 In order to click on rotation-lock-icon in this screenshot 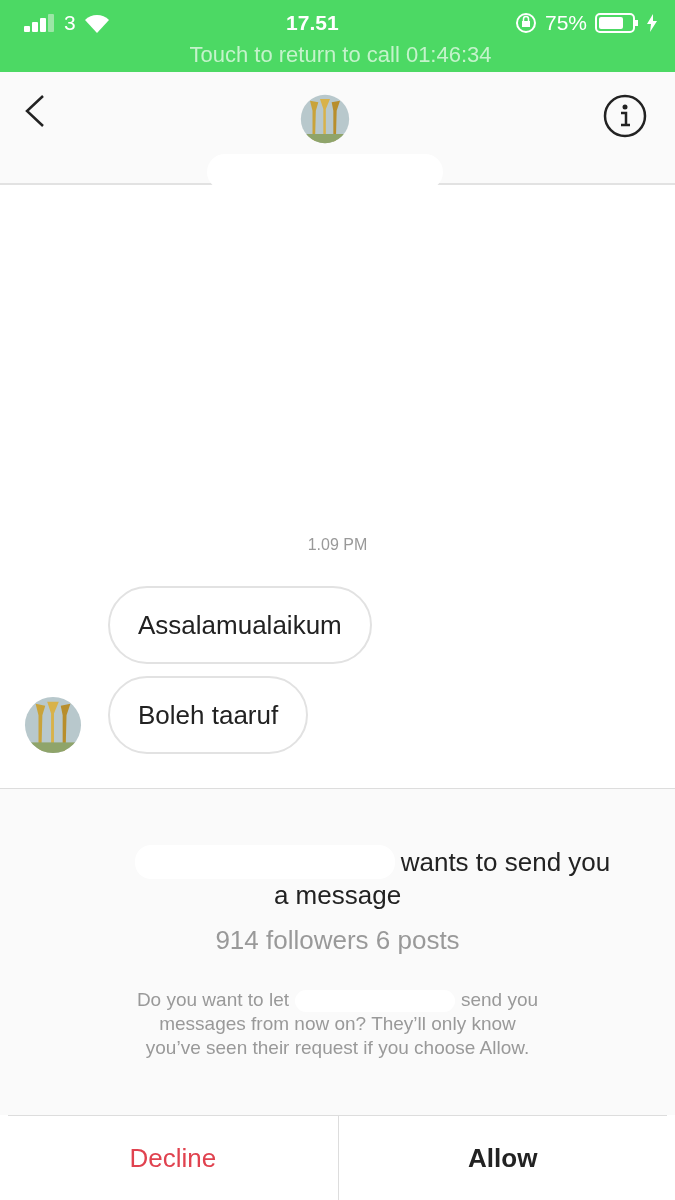, I will do `click(525, 23)`.